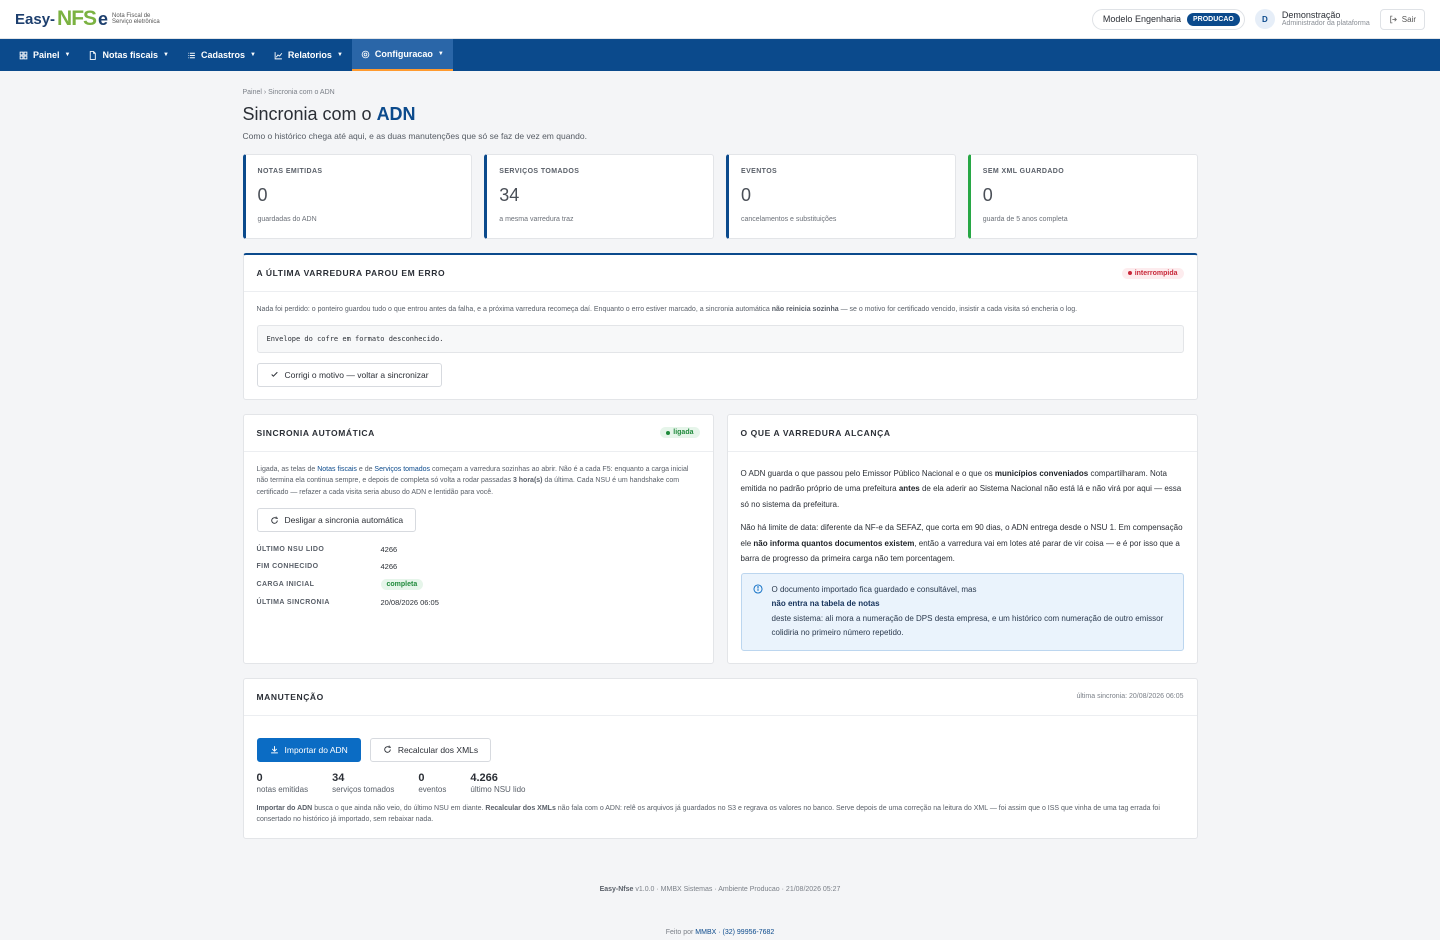  I want to click on stat-label: EVENTOS, so click(759, 171).